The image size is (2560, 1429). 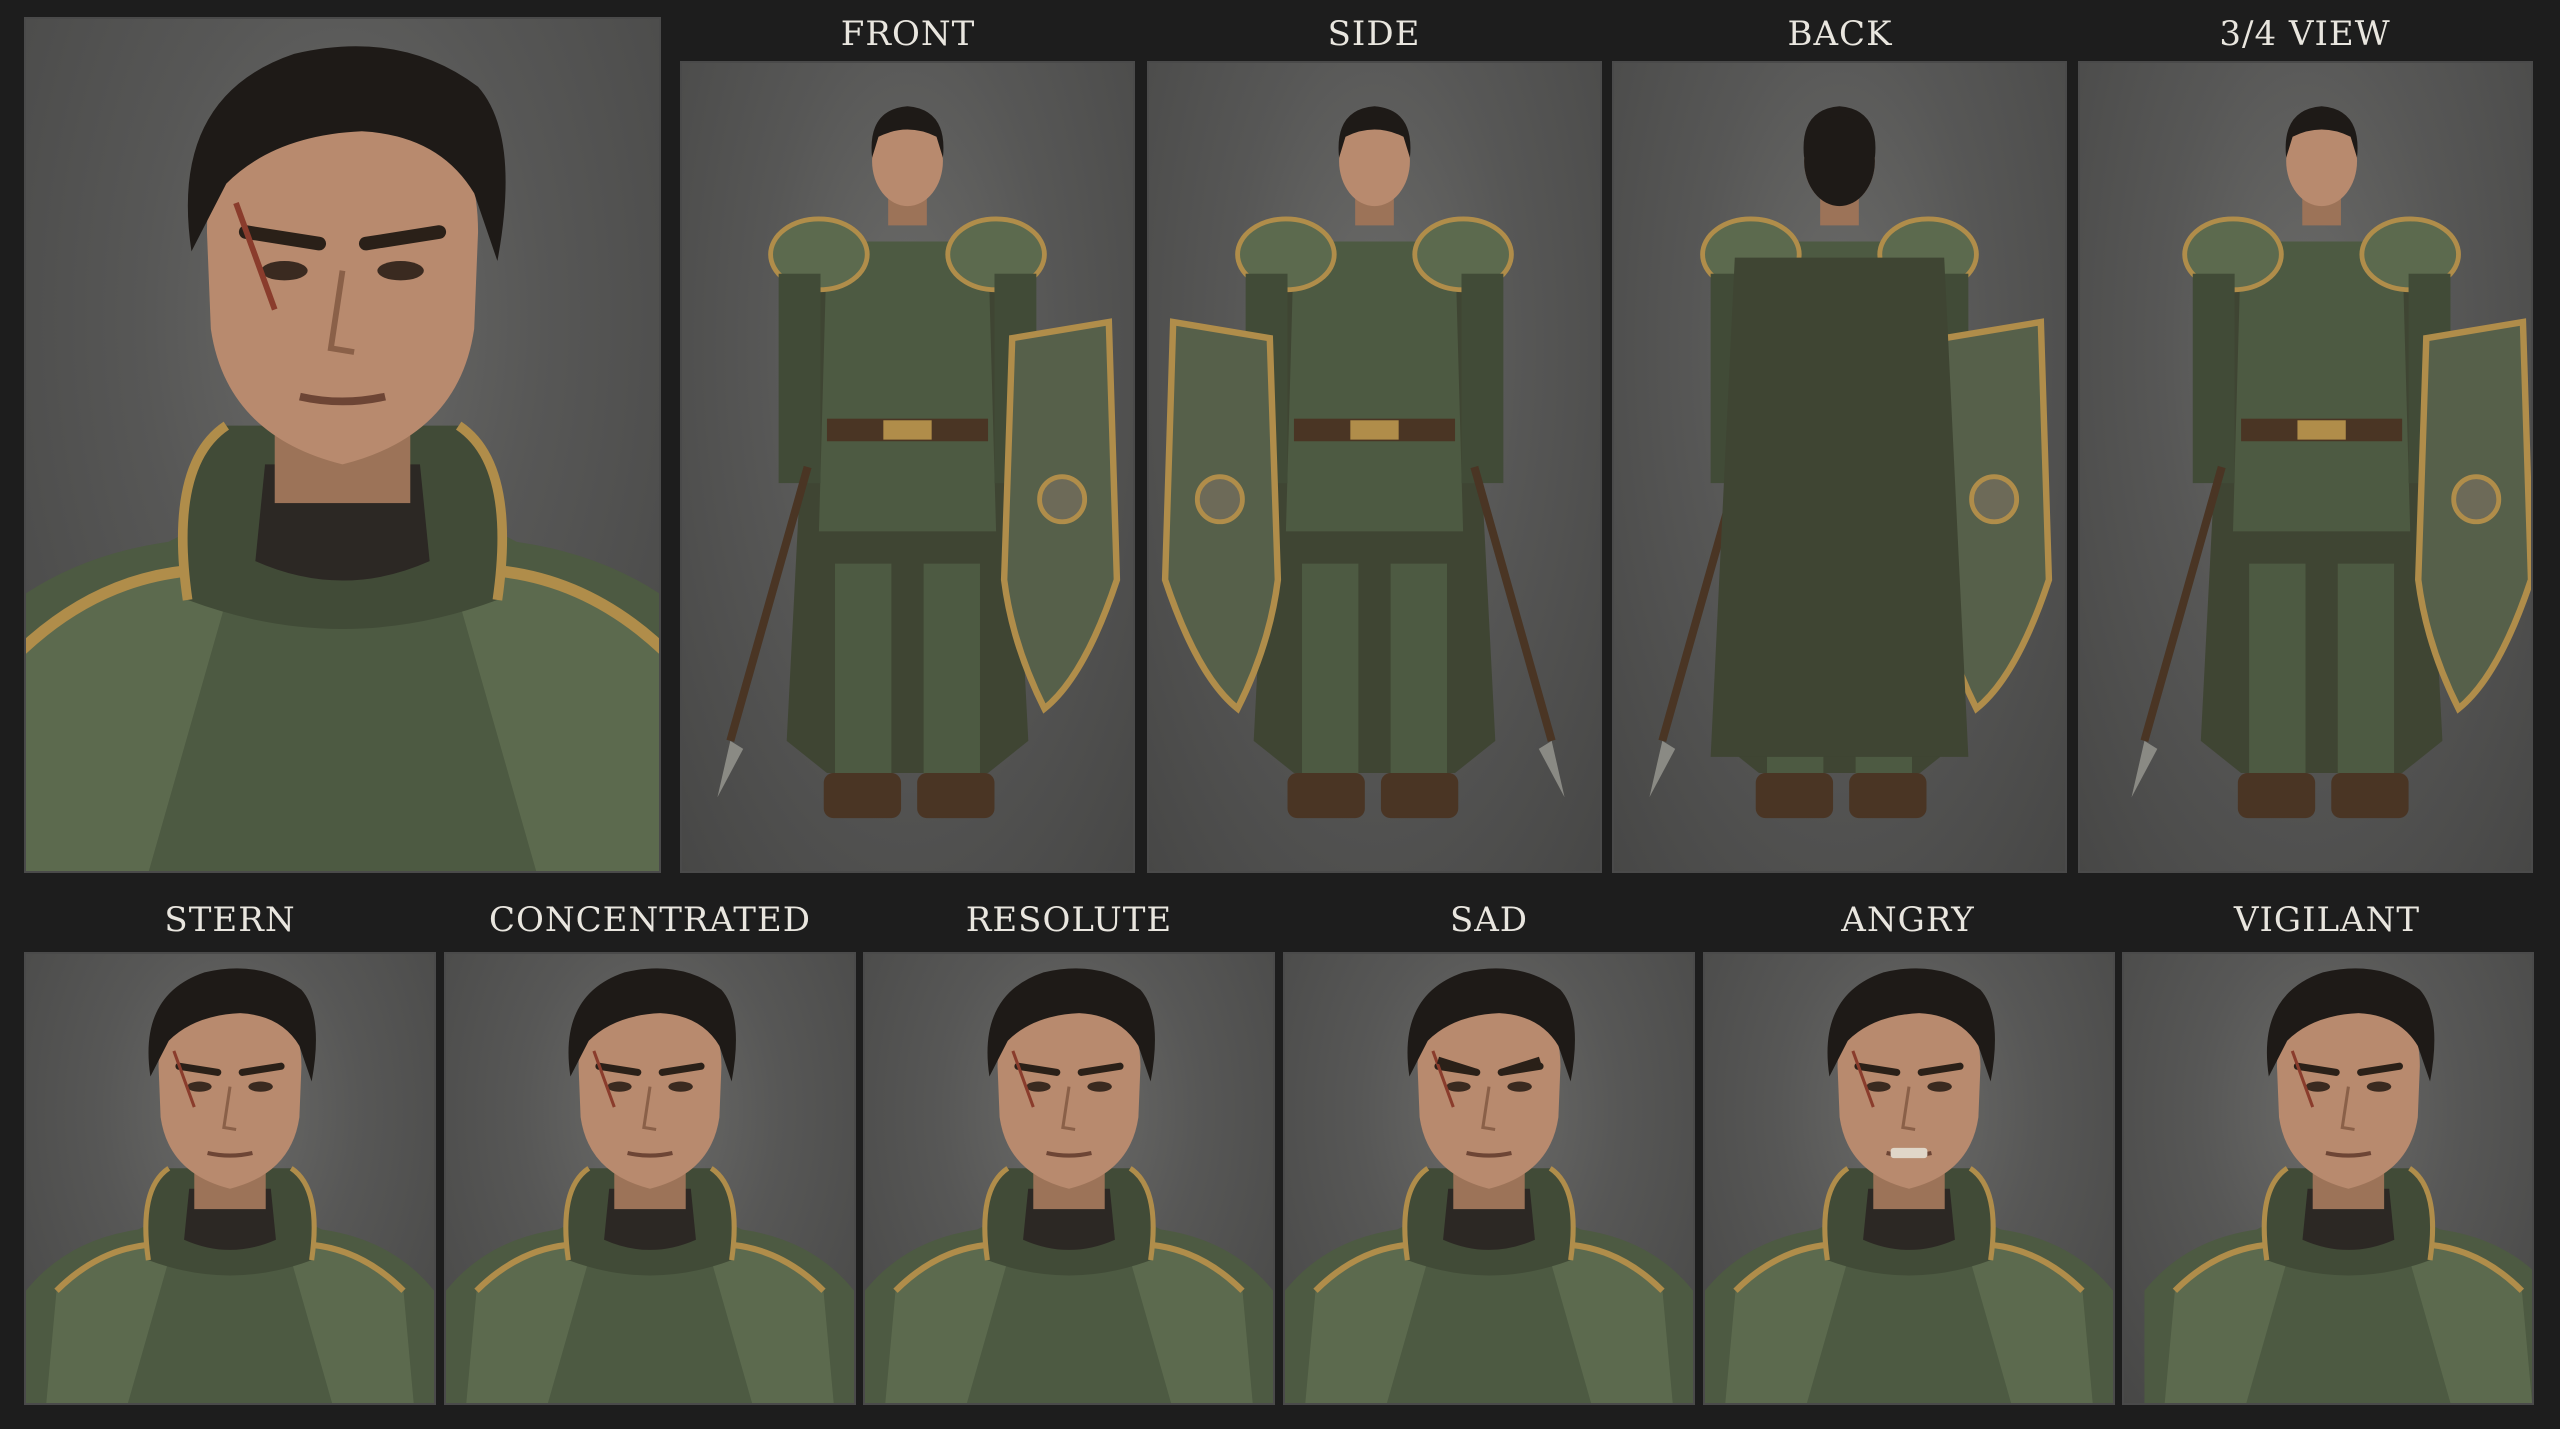 I want to click on view-label-three-quarter: 3/4 VIEW, so click(x=2305, y=34).